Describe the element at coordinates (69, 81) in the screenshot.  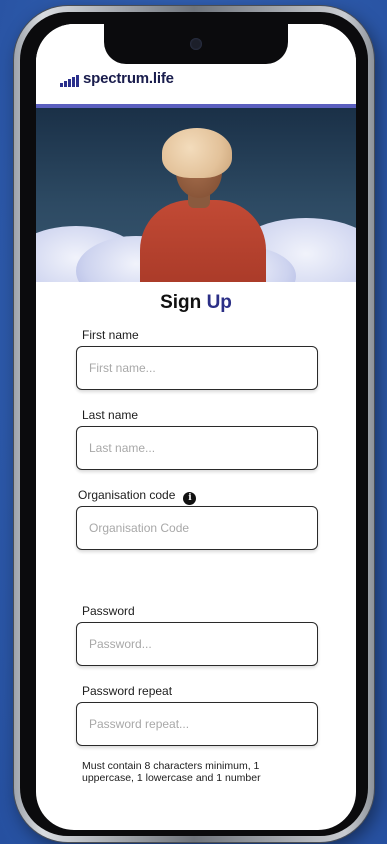
I see `logo-bars-icon` at that location.